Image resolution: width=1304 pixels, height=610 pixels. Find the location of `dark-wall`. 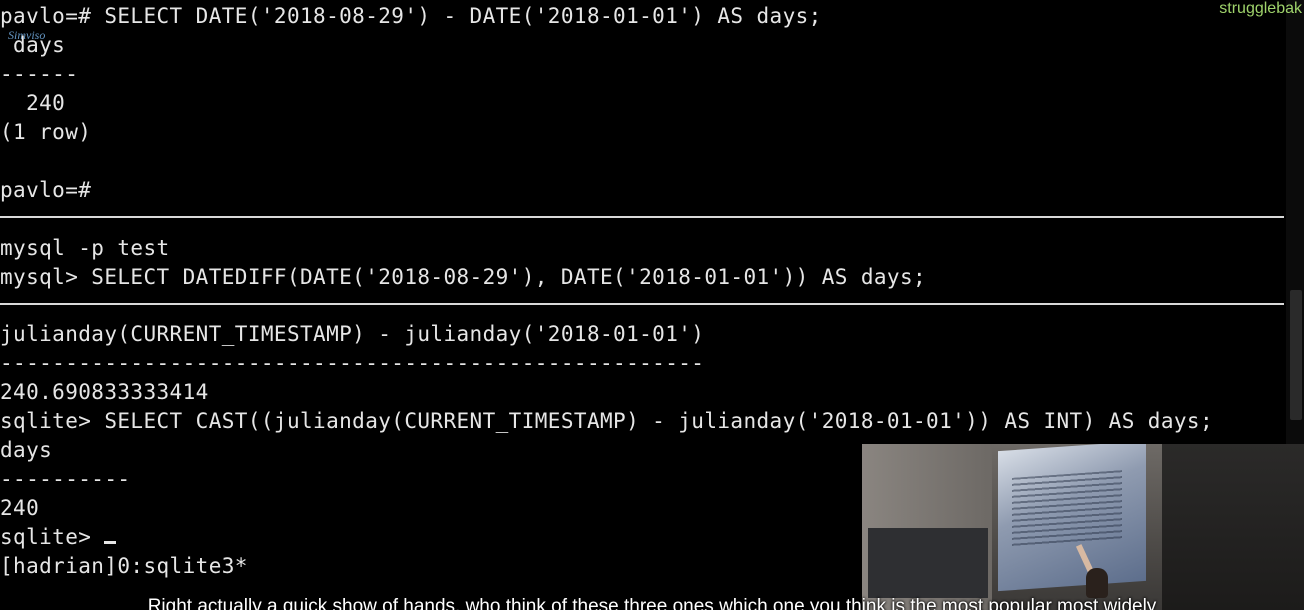

dark-wall is located at coordinates (1233, 527).